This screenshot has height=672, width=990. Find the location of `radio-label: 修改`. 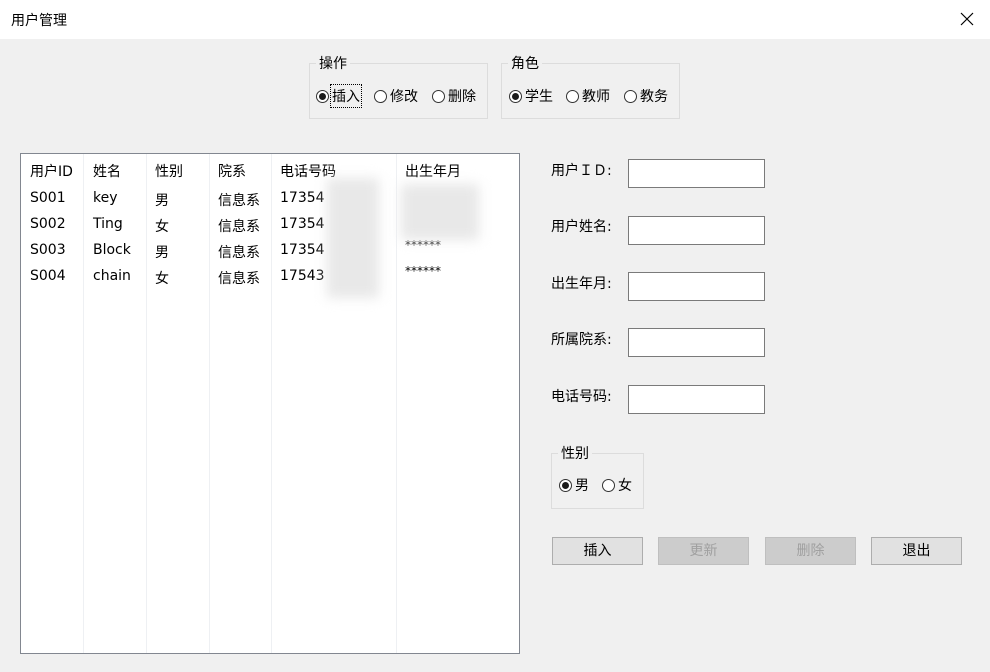

radio-label: 修改 is located at coordinates (404, 97).